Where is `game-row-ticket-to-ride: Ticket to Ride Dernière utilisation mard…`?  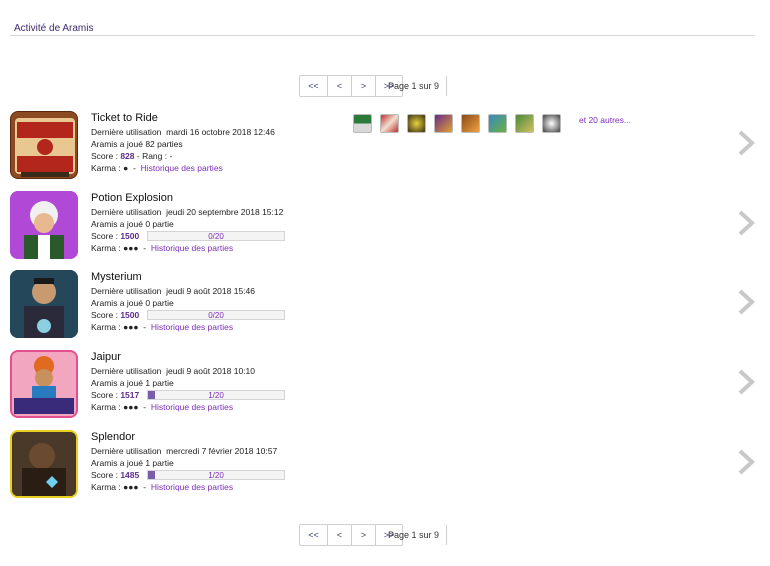
game-row-ticket-to-ride: Ticket to Ride Dernière utilisation mard… is located at coordinates (385, 147).